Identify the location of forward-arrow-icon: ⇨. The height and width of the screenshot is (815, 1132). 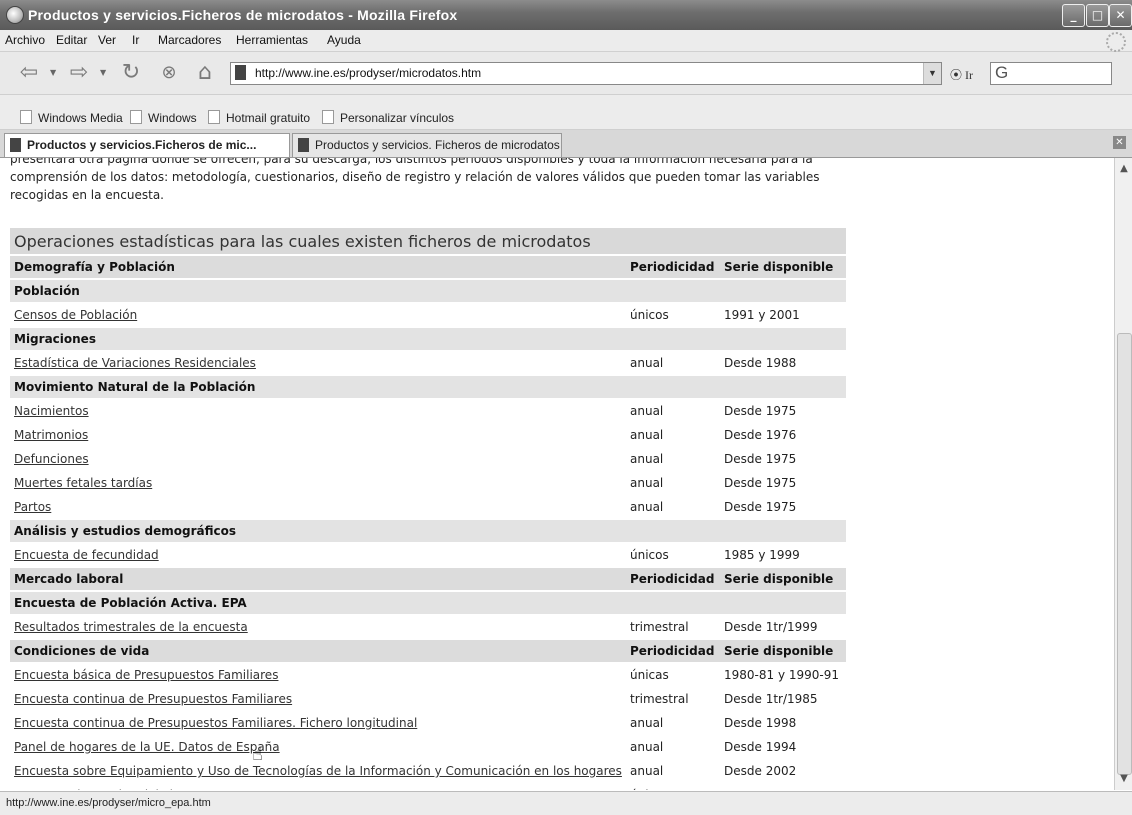
(79, 73).